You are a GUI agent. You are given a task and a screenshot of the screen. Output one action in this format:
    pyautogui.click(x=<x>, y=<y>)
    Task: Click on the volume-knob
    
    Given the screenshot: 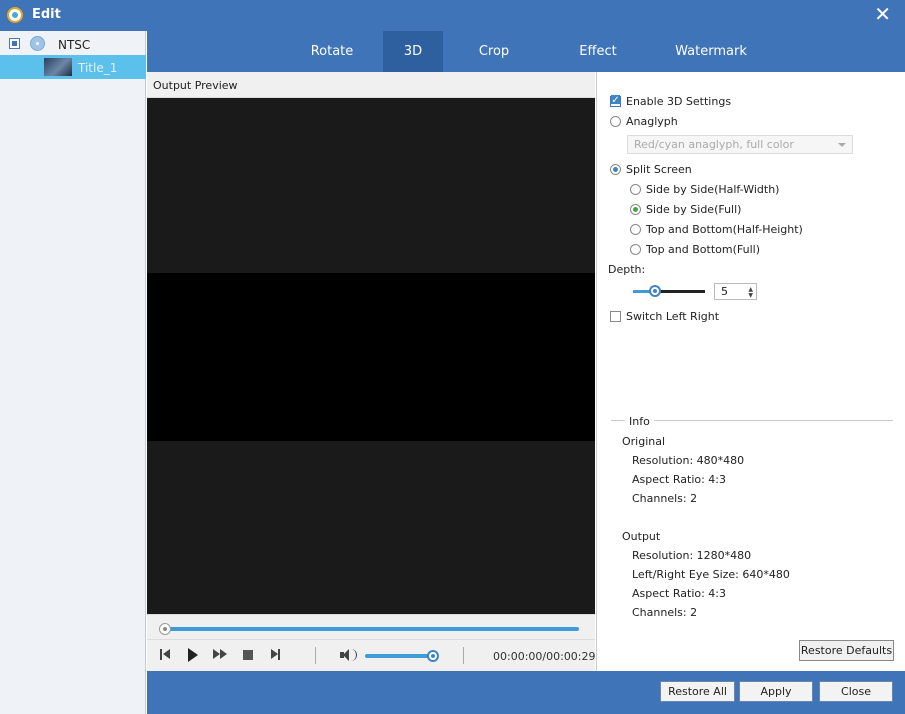 What is the action you would take?
    pyautogui.click(x=433, y=656)
    